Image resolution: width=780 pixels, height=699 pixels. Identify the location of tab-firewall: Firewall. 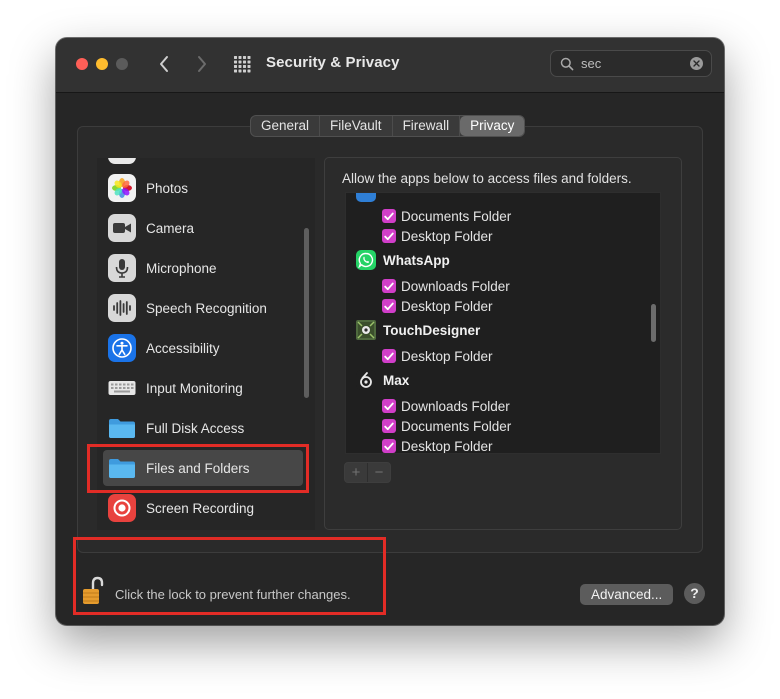
(427, 126).